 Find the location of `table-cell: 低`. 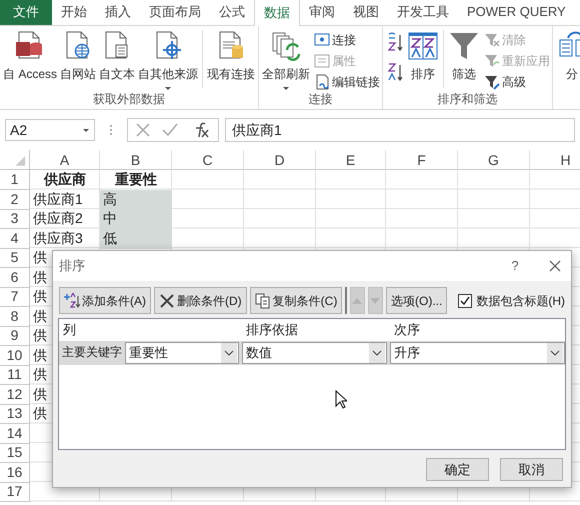

table-cell: 低 is located at coordinates (136, 238).